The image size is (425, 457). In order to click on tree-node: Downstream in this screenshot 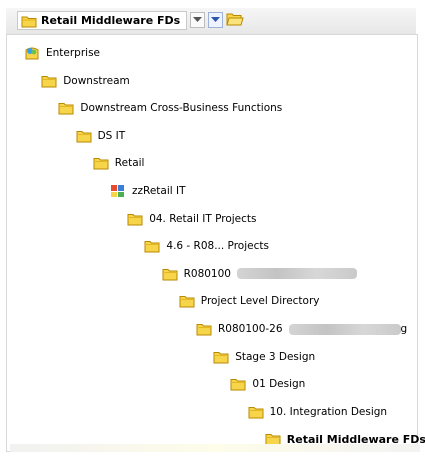, I will do `click(85, 81)`.